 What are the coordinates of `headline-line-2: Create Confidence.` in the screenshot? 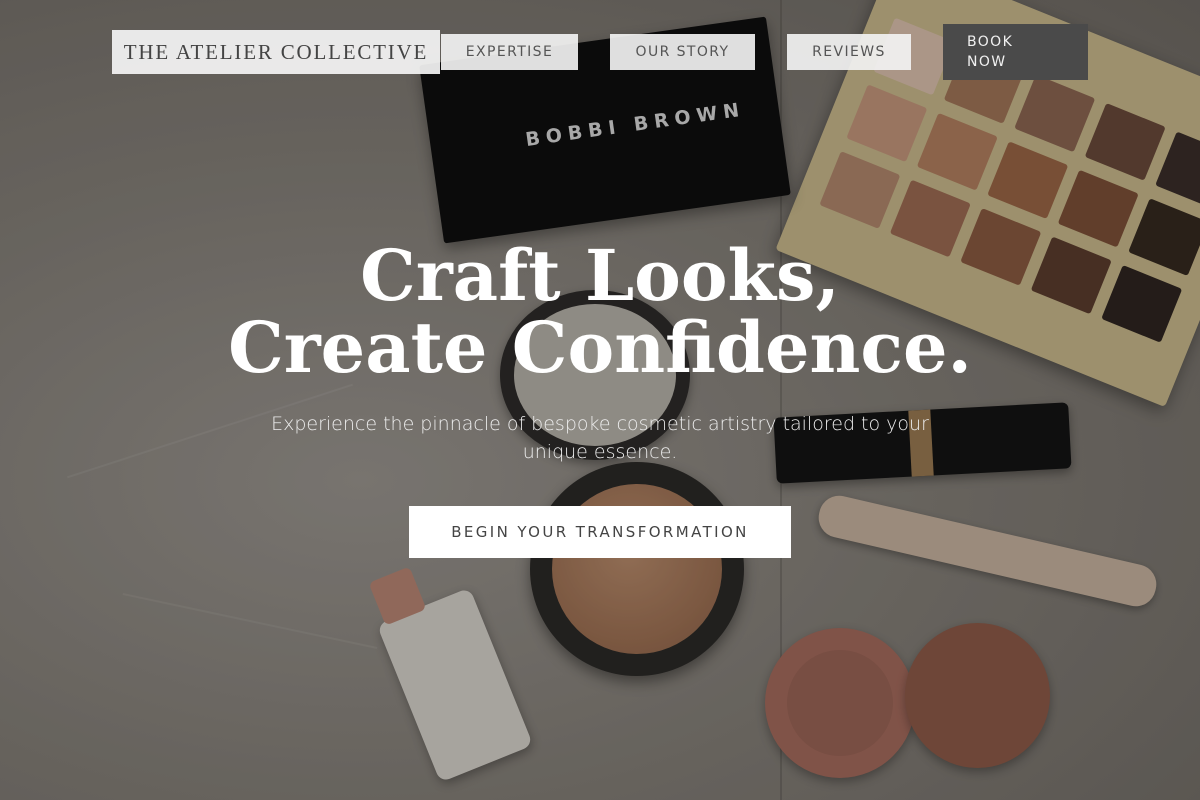 It's located at (600, 347).